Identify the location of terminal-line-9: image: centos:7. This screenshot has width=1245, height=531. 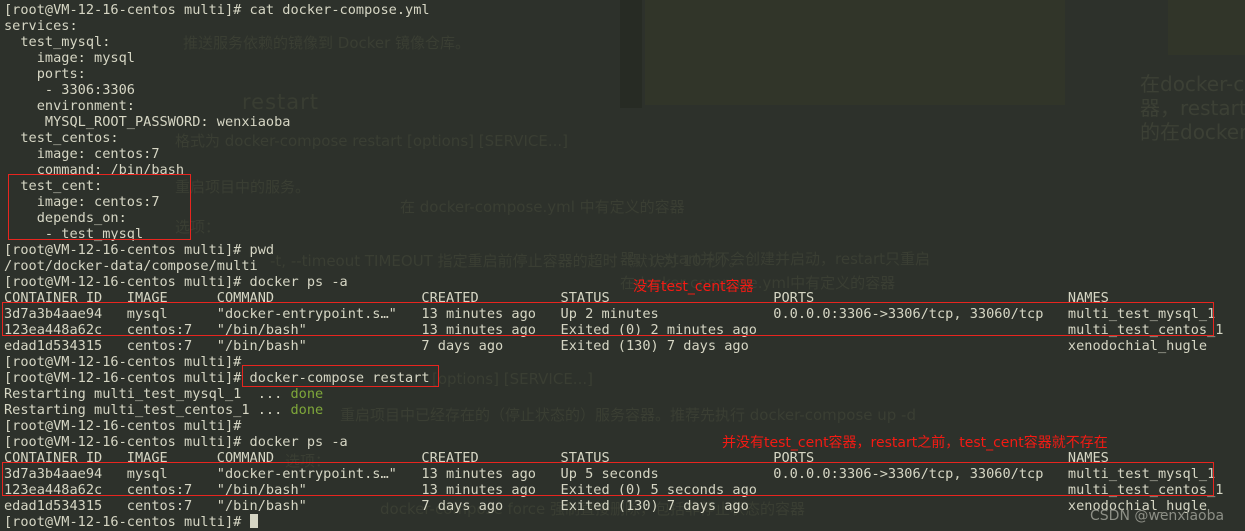
(82, 154).